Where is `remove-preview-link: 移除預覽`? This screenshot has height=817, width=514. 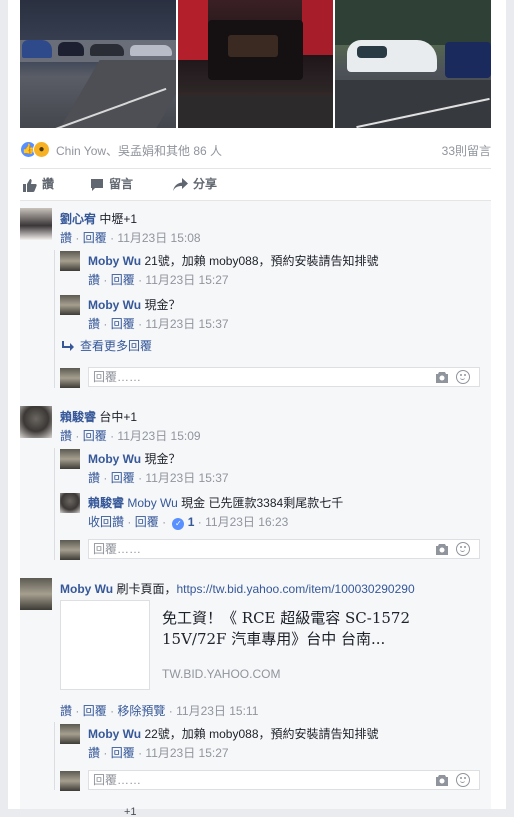
remove-preview-link: 移除預覽 is located at coordinates (141, 711).